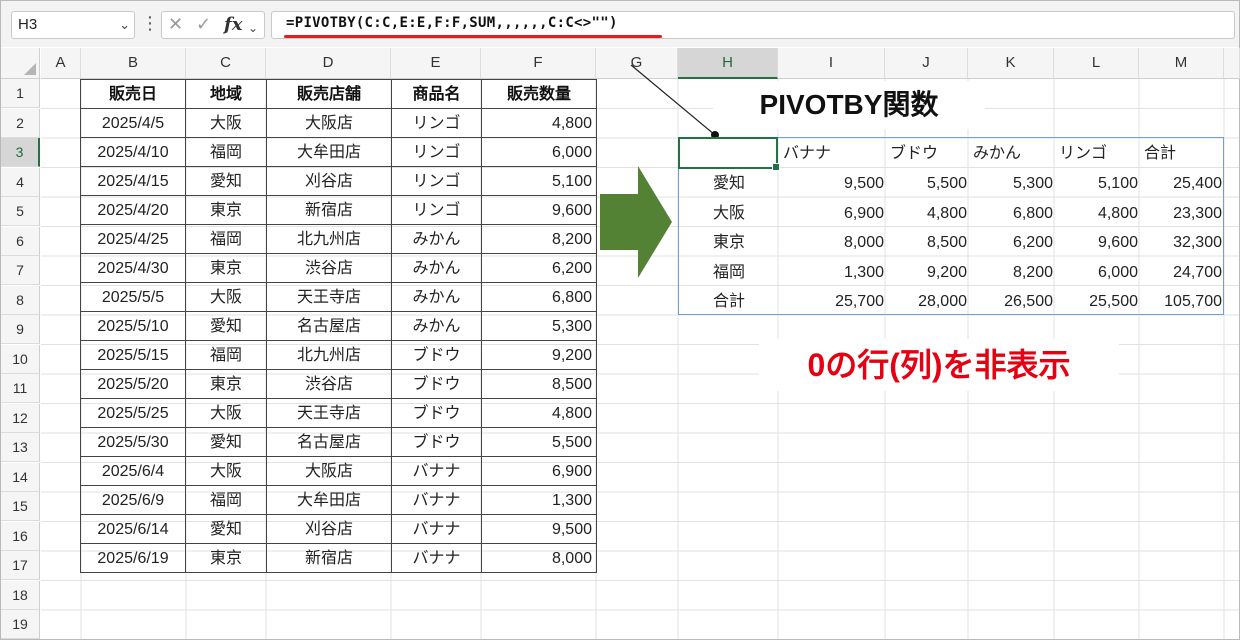  I want to click on row-header-13: 13, so click(20, 447).